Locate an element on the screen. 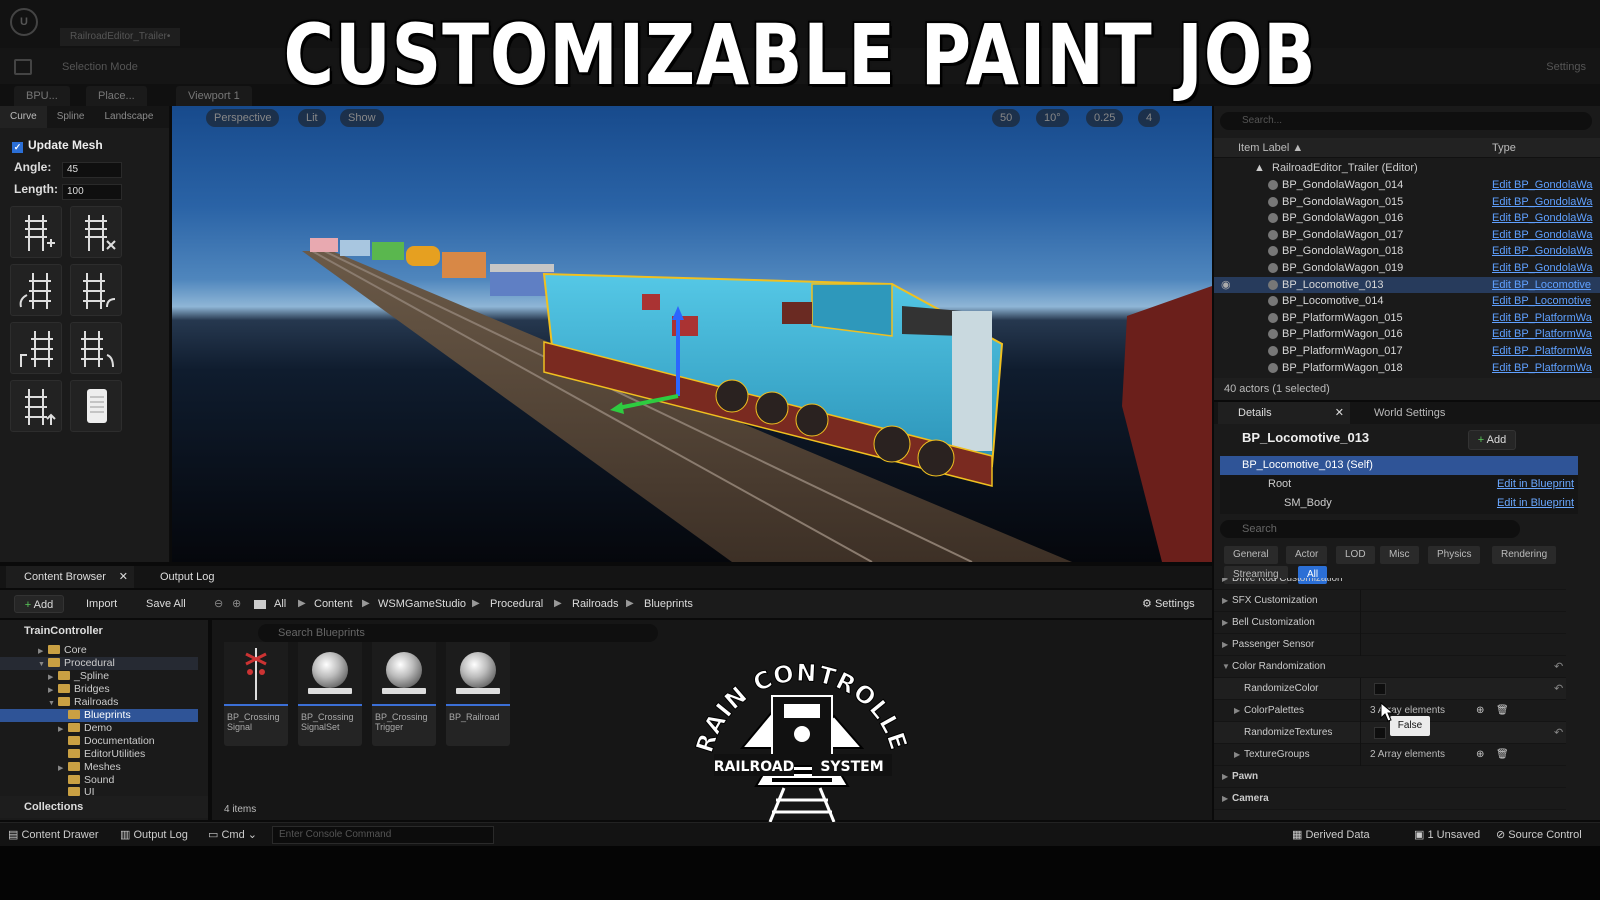 Image resolution: width=1600 pixels, height=900 pixels. filter-actor: Actor is located at coordinates (1307, 555).